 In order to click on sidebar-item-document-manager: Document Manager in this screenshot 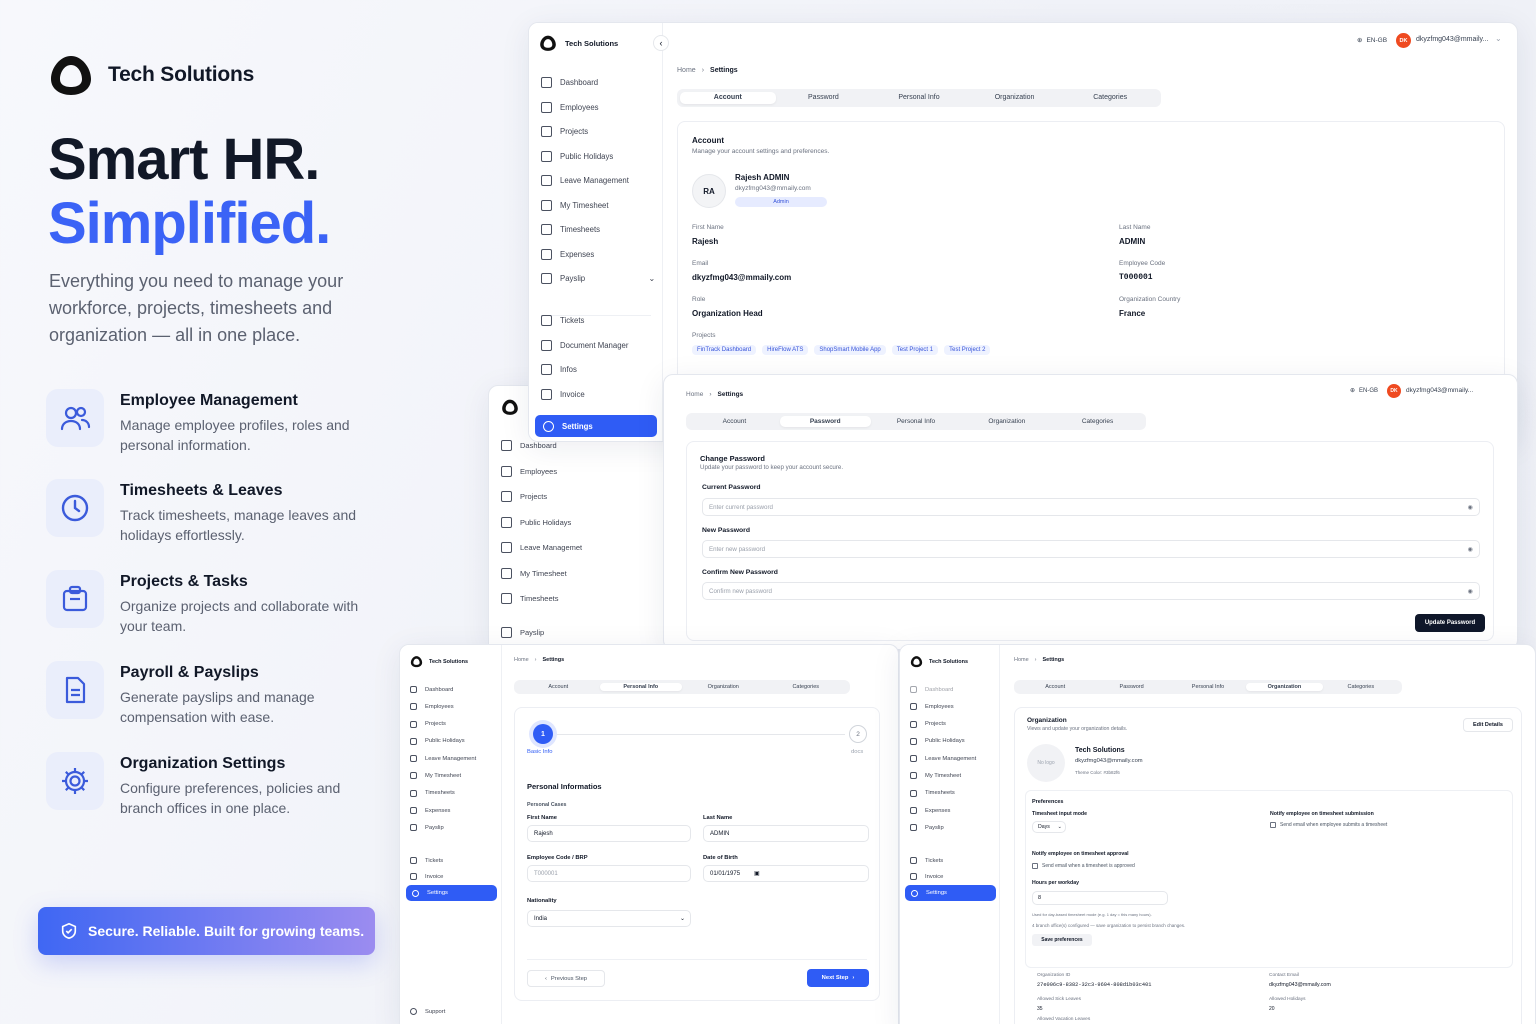, I will do `click(584, 345)`.